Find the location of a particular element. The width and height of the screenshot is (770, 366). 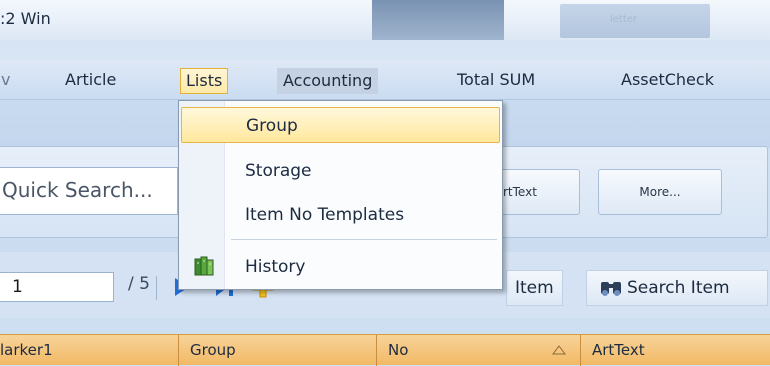

search-item-button: Search Item is located at coordinates (677, 288).